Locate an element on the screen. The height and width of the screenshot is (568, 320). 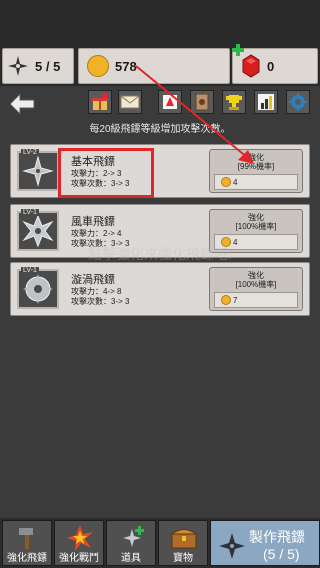
shuriken-icon-box: LV-2 is located at coordinates (38, 170).